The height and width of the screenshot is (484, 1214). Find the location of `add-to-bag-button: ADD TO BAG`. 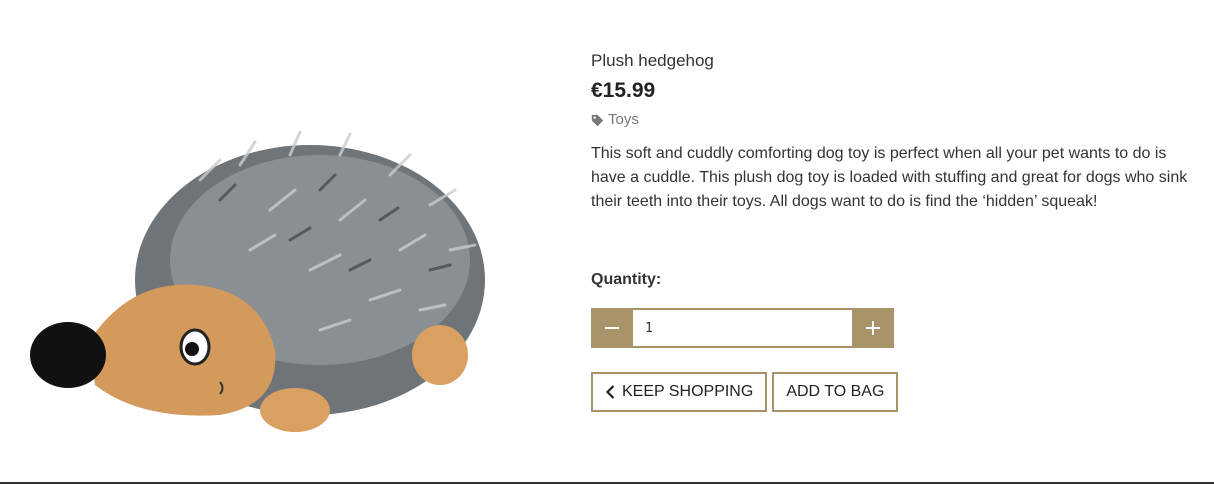

add-to-bag-button: ADD TO BAG is located at coordinates (835, 392).